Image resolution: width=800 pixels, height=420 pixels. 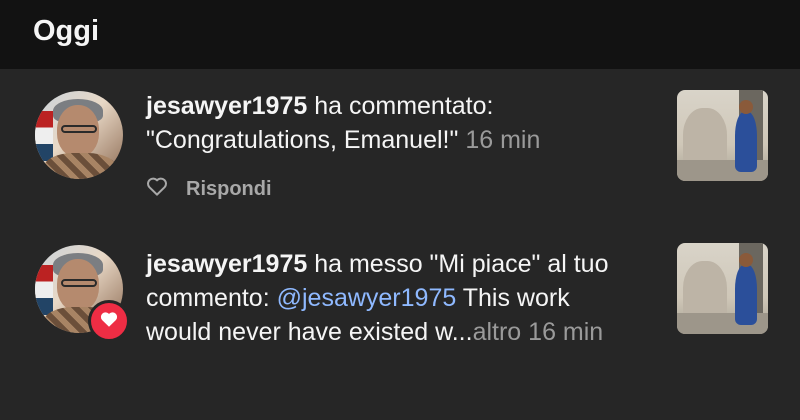 I want to click on heart-filled-icon, so click(x=109, y=321).